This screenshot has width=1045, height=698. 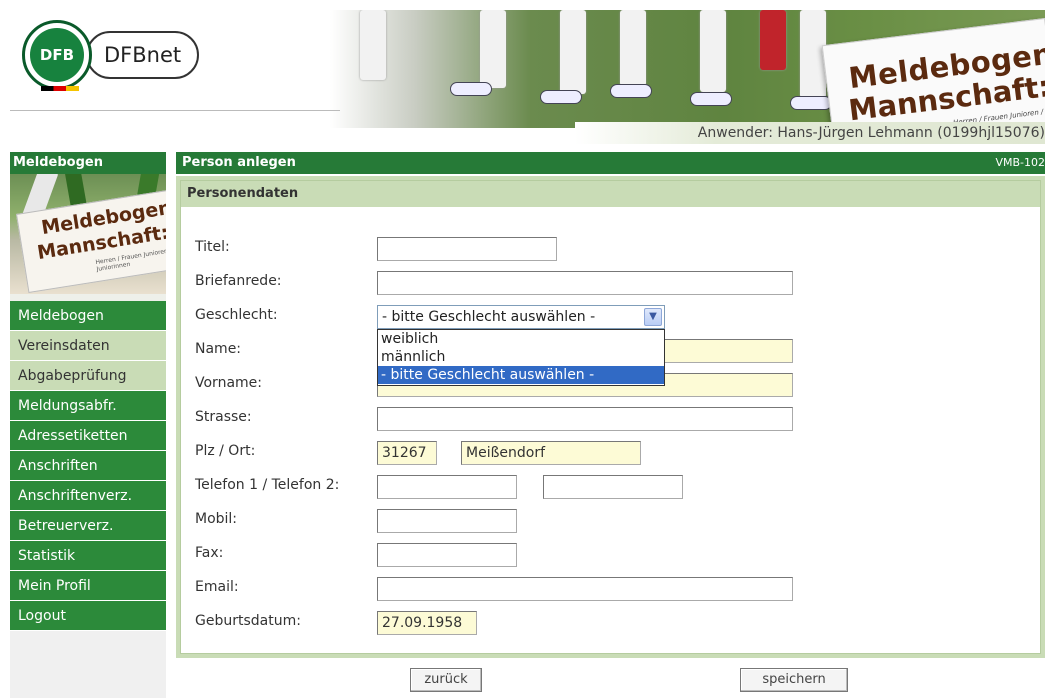 I want to click on section-title: Personendaten, so click(x=610, y=194).